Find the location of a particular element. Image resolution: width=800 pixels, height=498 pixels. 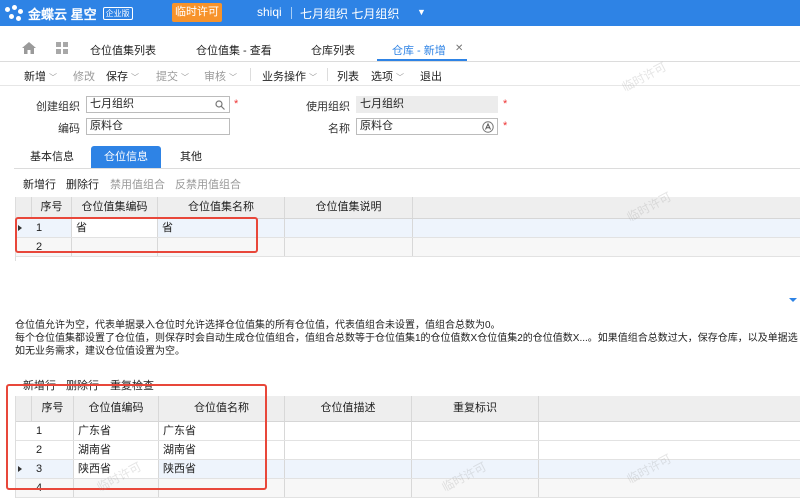

options-label: 选项 is located at coordinates (382, 77).